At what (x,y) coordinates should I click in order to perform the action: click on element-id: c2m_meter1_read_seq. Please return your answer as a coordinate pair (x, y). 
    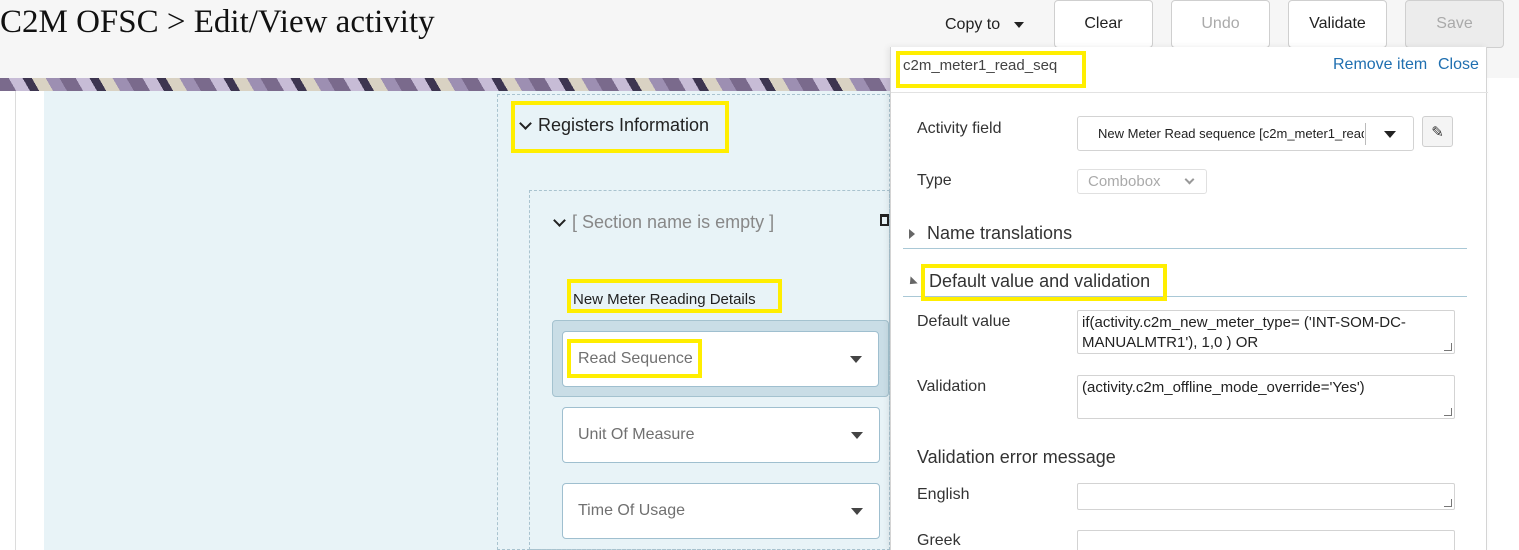
    Looking at the image, I should click on (980, 65).